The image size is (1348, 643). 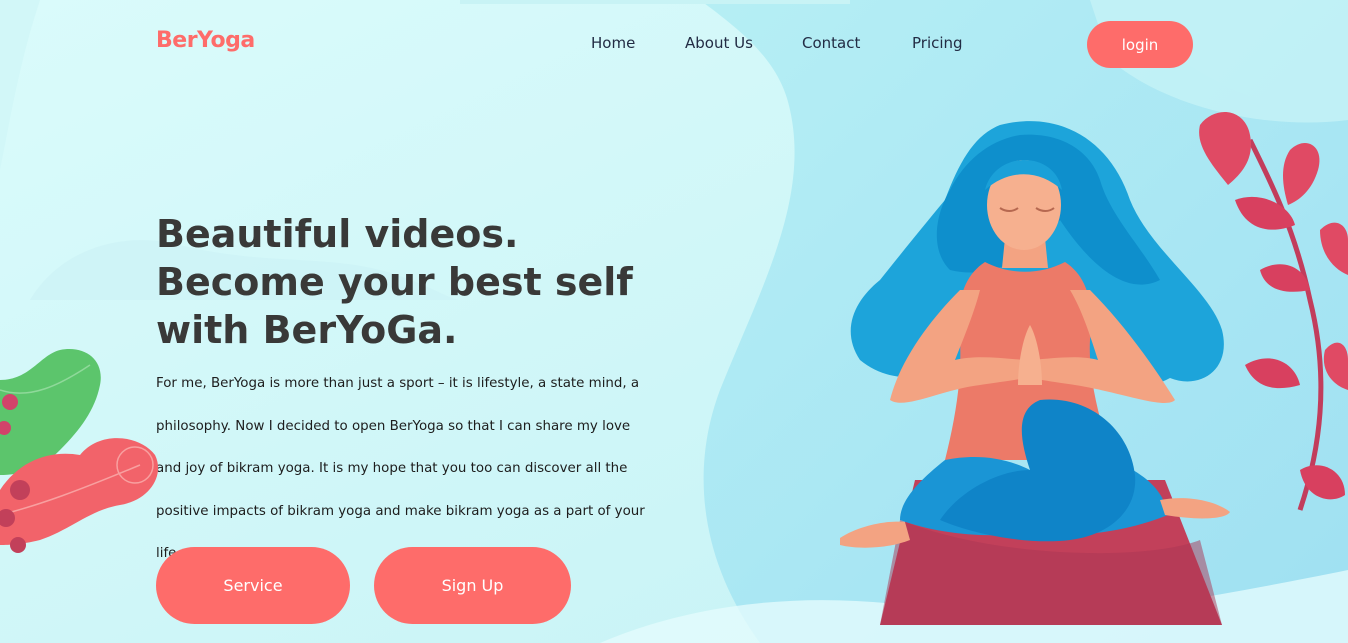 What do you see at coordinates (472, 585) in the screenshot?
I see `sign-up-button: Sign Up` at bounding box center [472, 585].